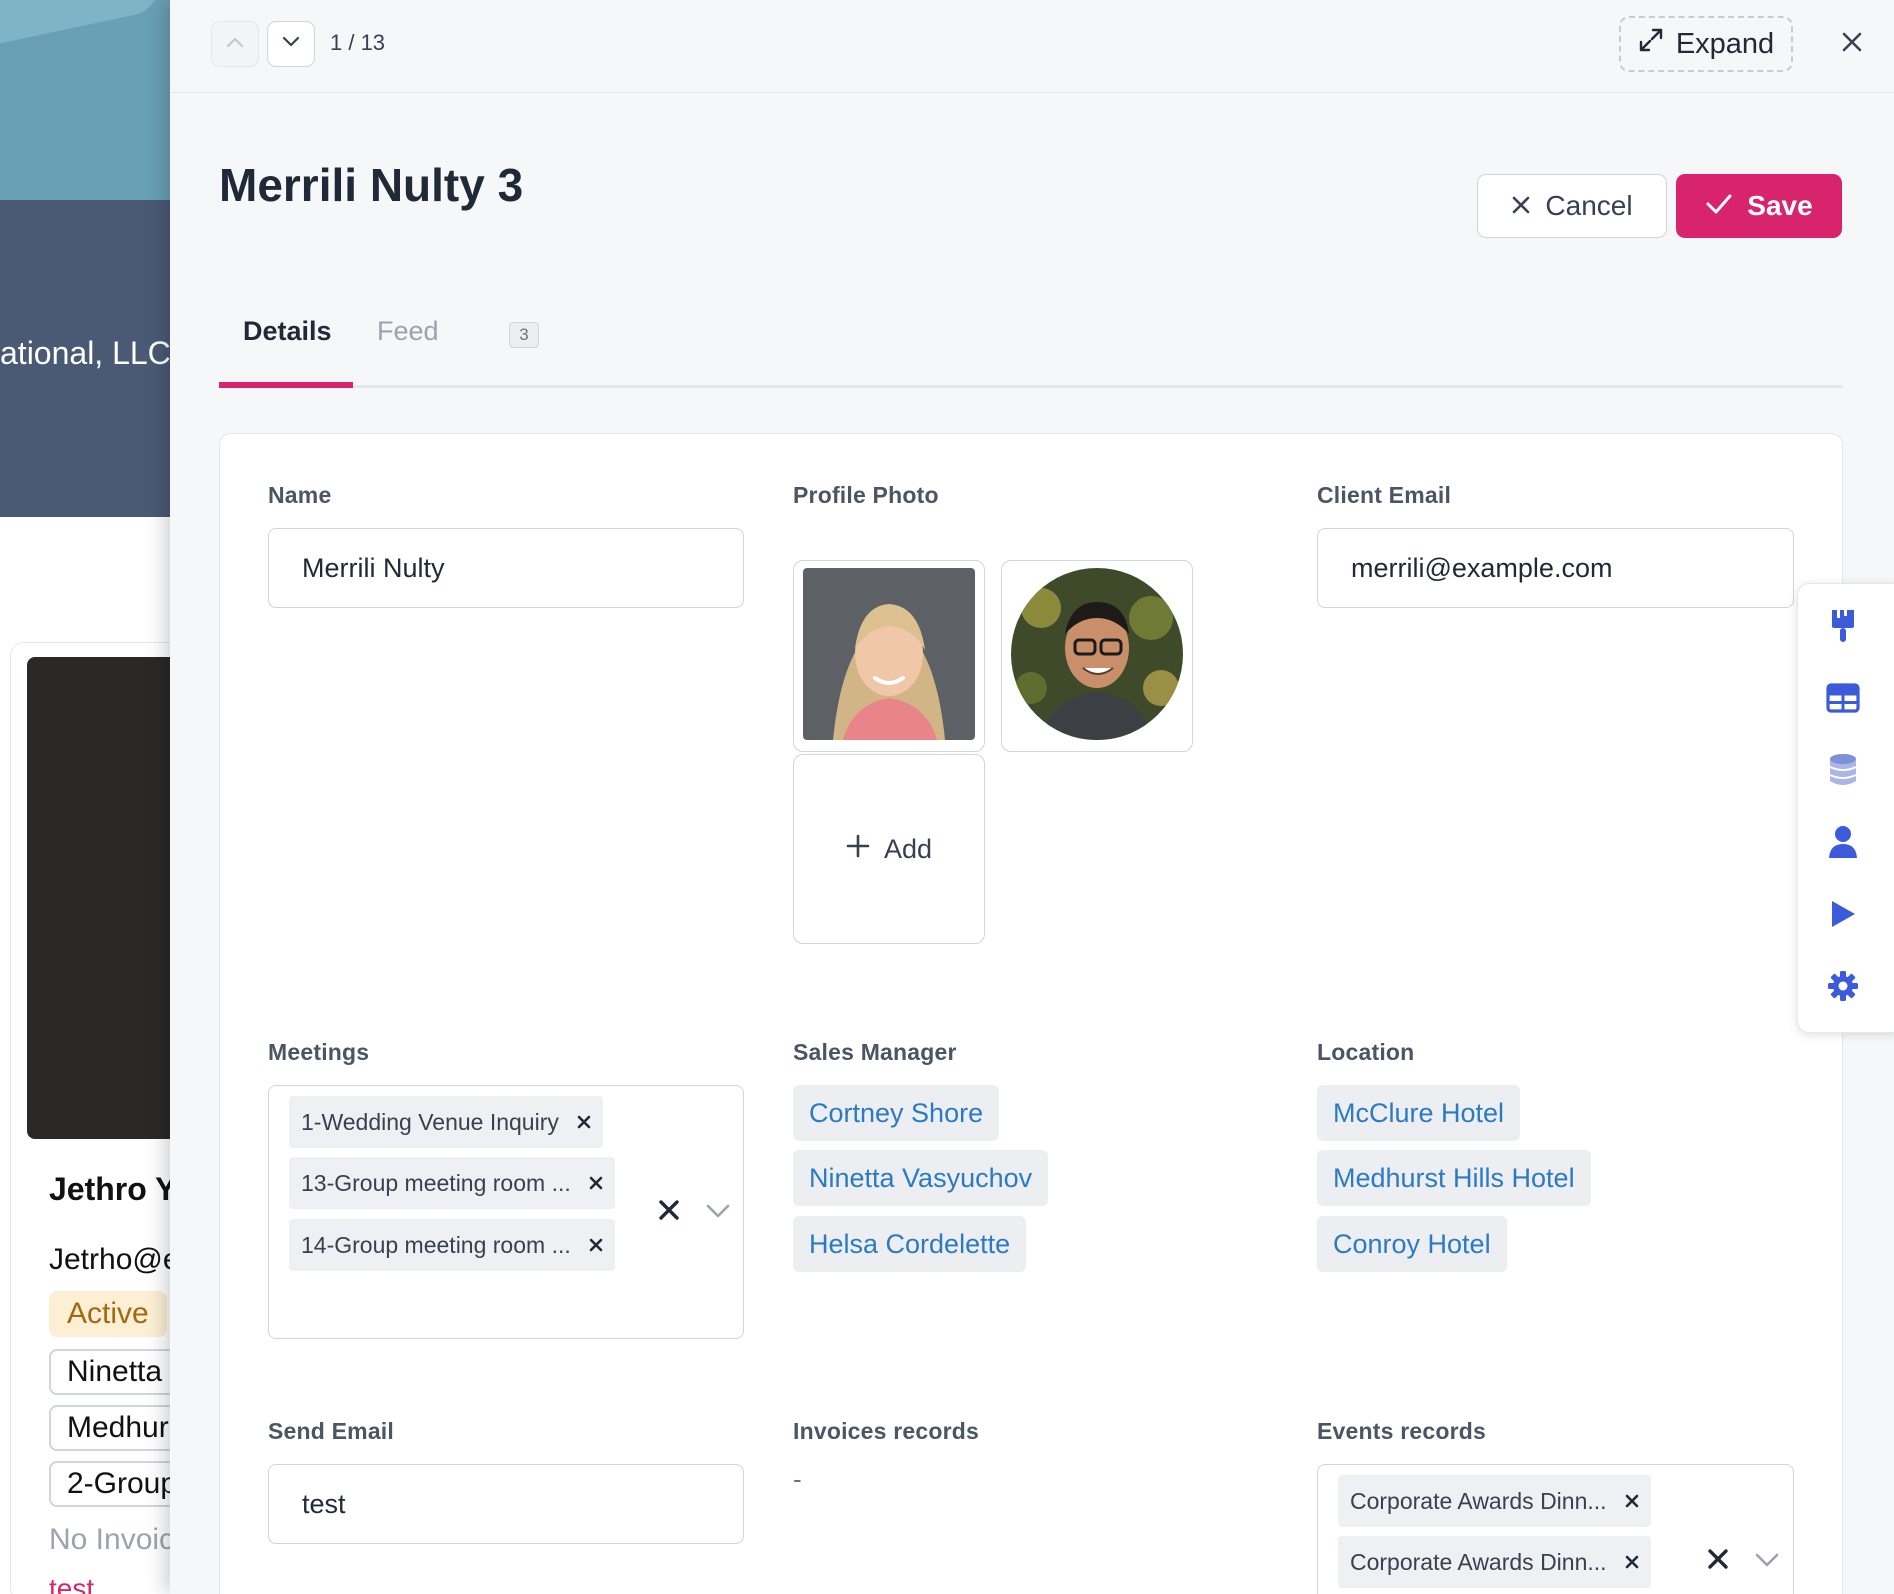 This screenshot has width=1894, height=1594. I want to click on background-hero-image: ational, LLC, so click(90, 258).